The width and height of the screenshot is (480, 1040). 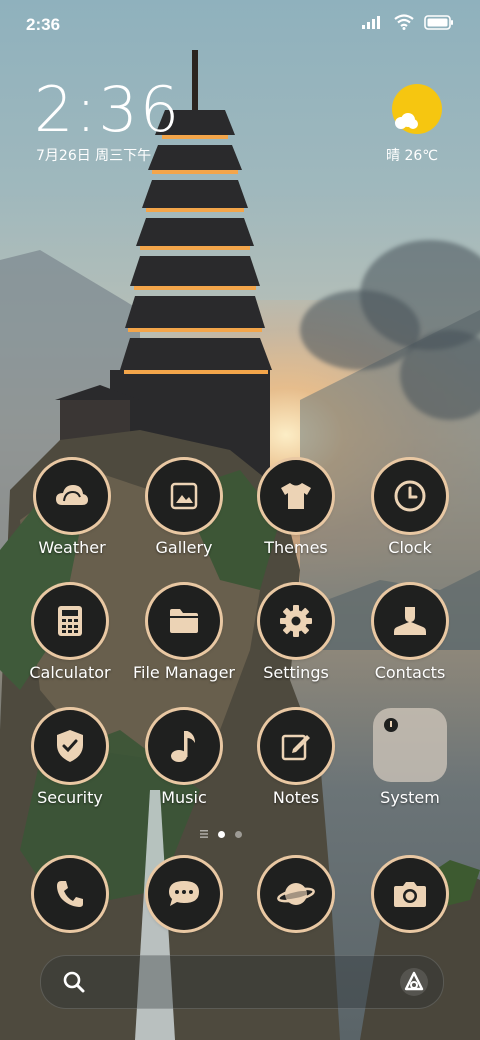 I want to click on app-file-manager: File Manager, so click(x=184, y=633).